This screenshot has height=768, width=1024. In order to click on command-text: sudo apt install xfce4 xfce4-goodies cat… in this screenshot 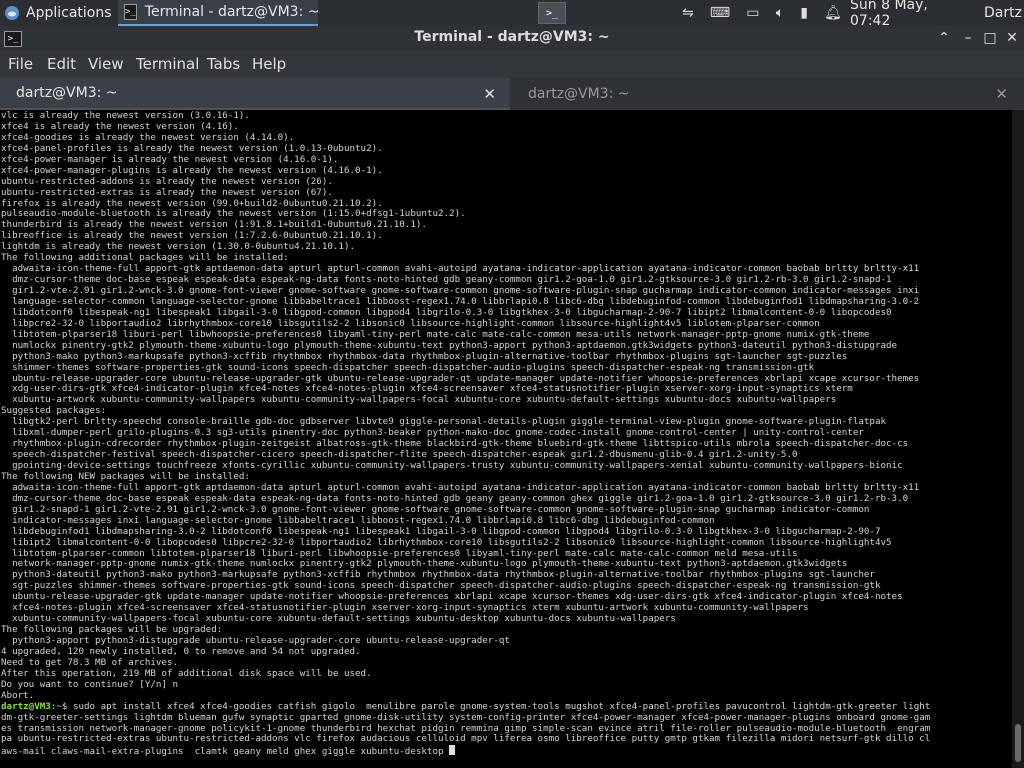, I will do `click(501, 706)`.